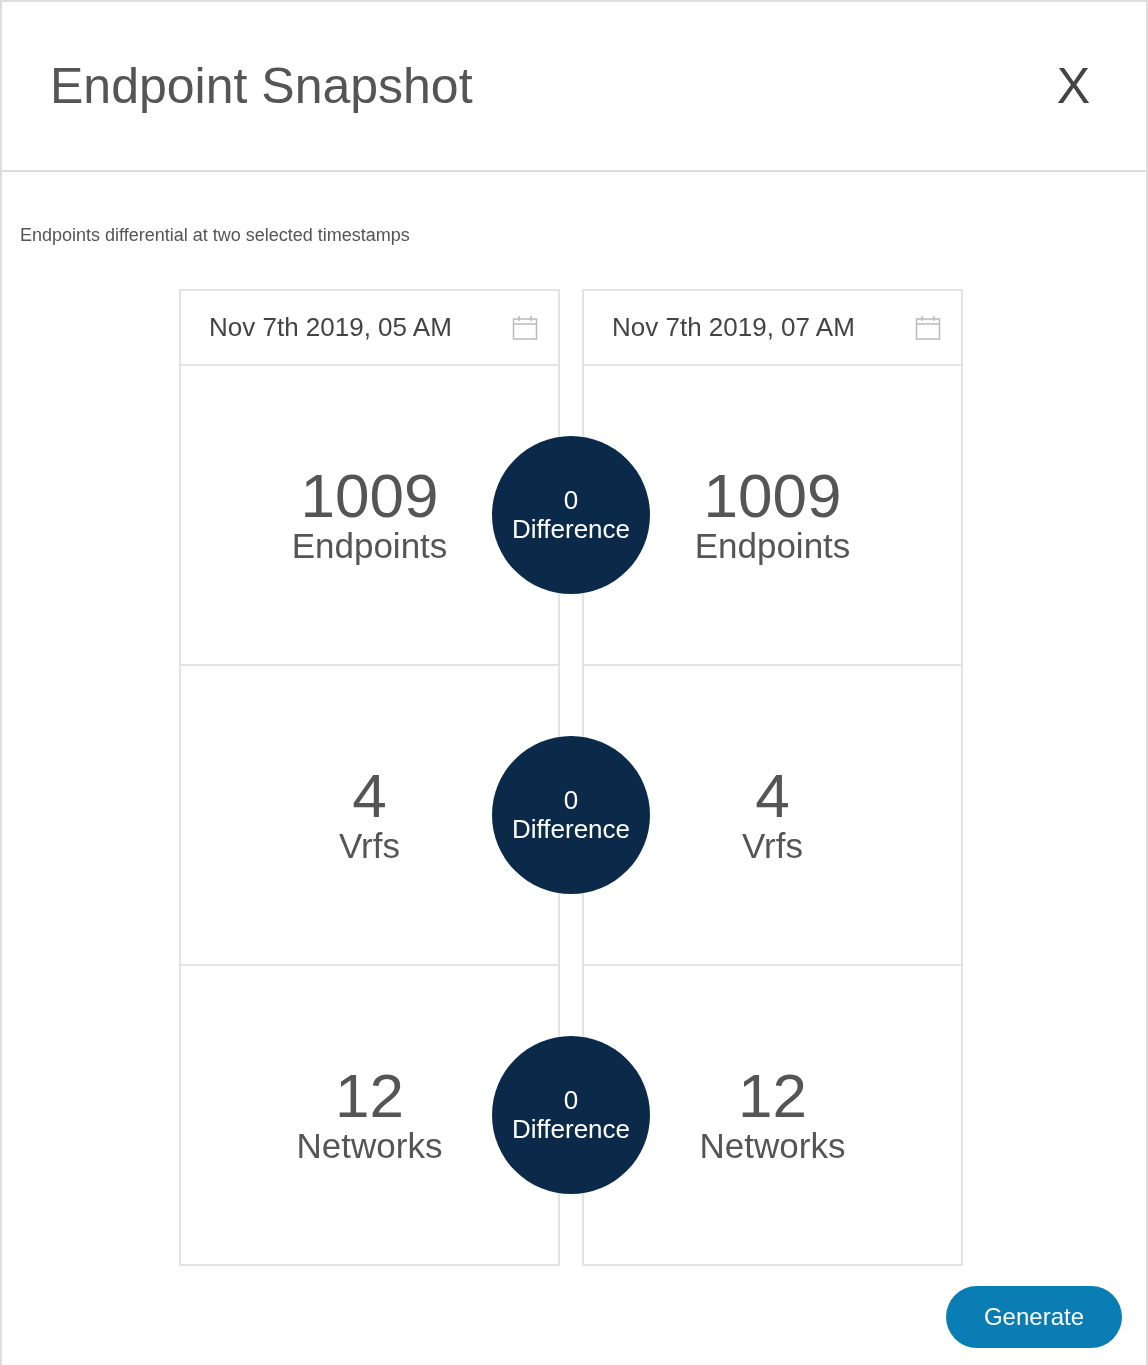 The image size is (1148, 1365). What do you see at coordinates (369, 327) in the screenshot?
I see `date-field: Nov 7th 2019, 05 AM` at bounding box center [369, 327].